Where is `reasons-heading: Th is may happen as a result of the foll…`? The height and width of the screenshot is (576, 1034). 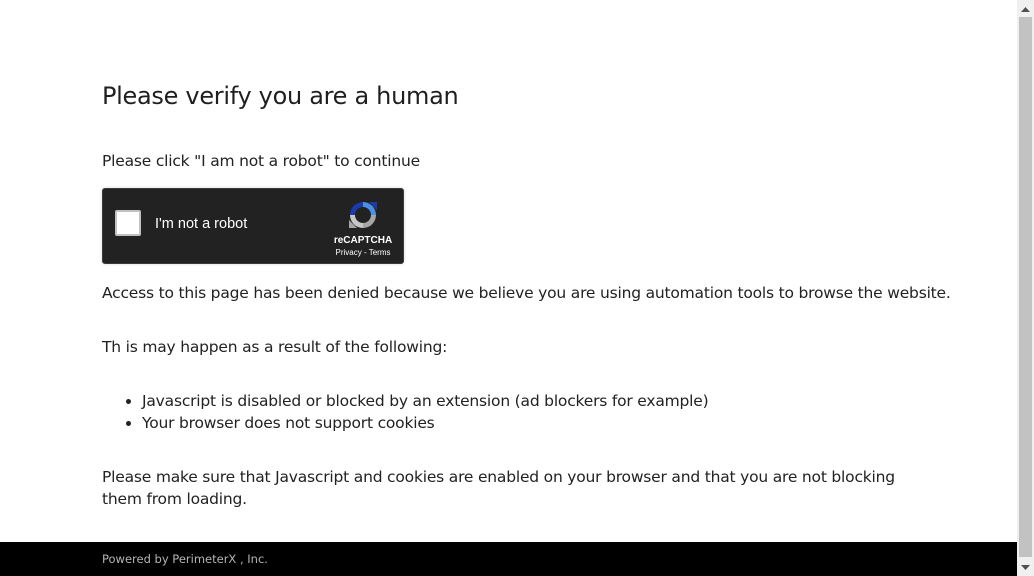 reasons-heading: Th is may happen as a result of the foll… is located at coordinates (275, 347).